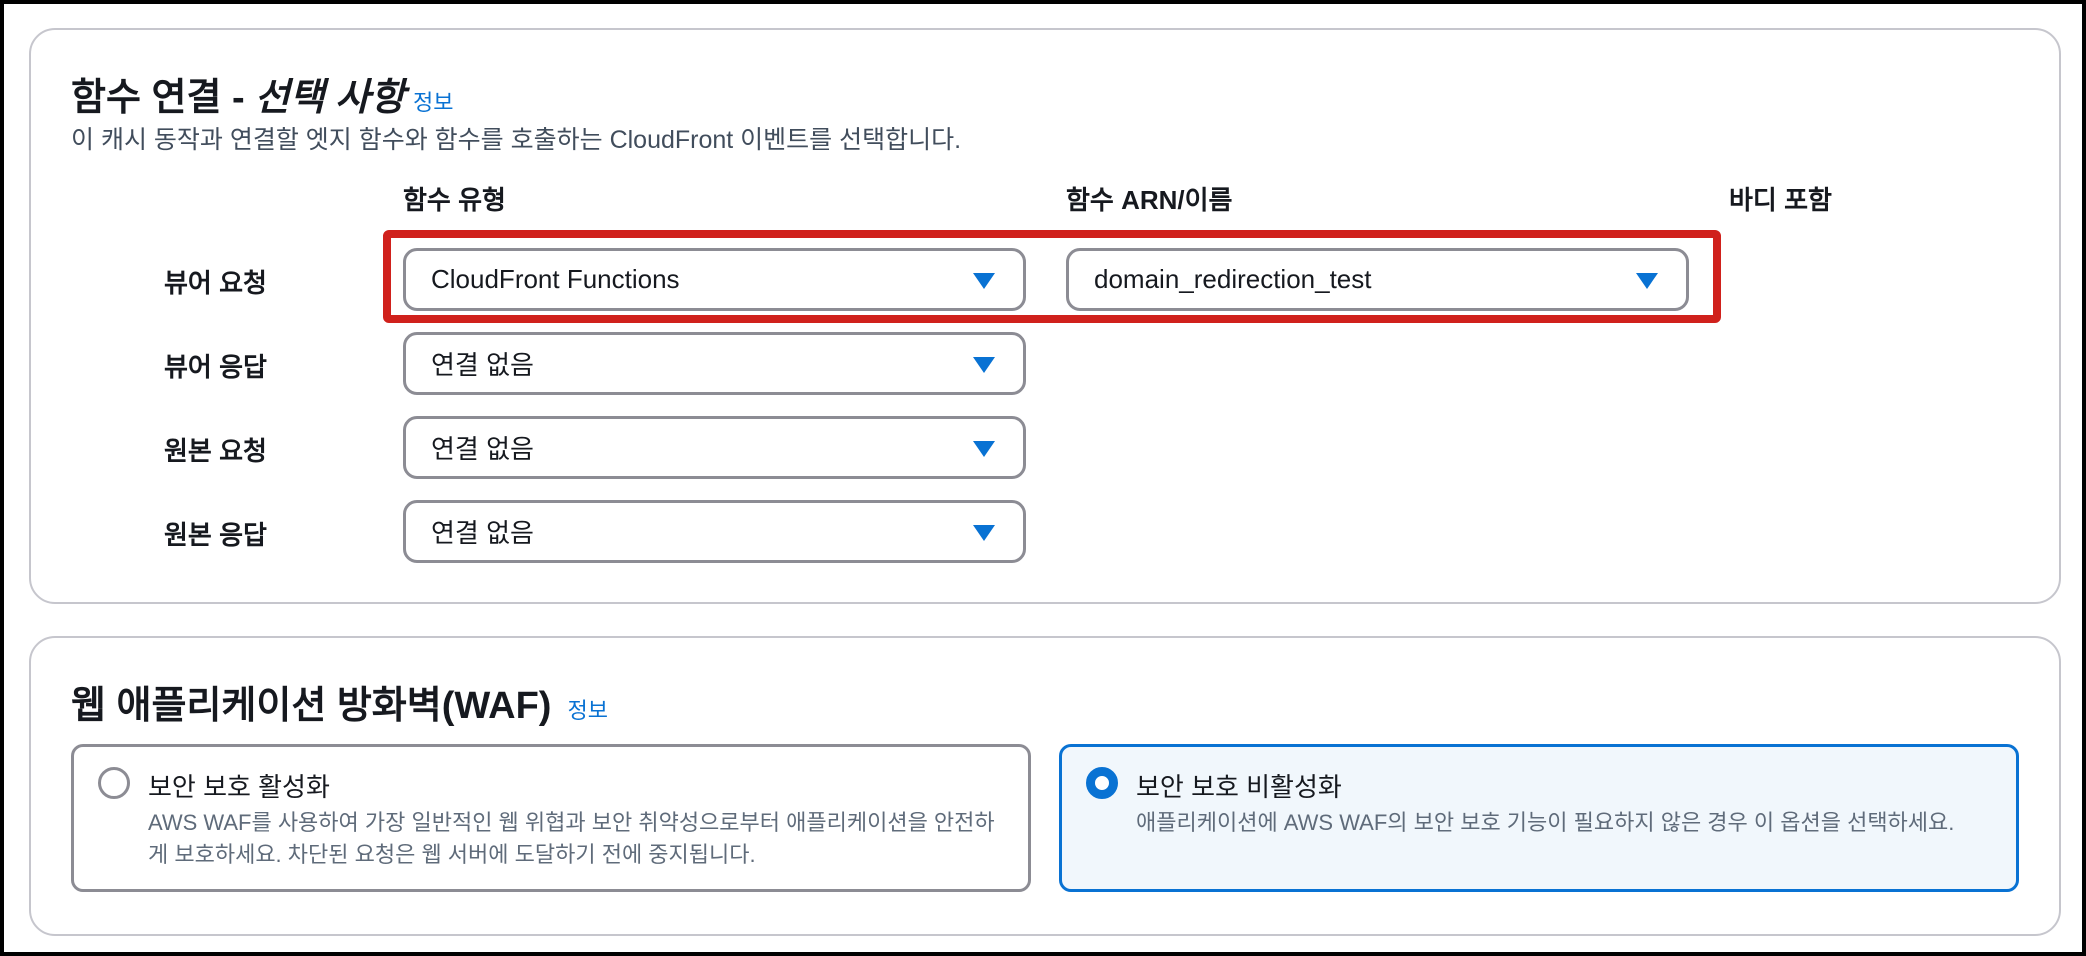 This screenshot has width=2086, height=956. I want to click on title-optional: 선택 사항, so click(330, 98).